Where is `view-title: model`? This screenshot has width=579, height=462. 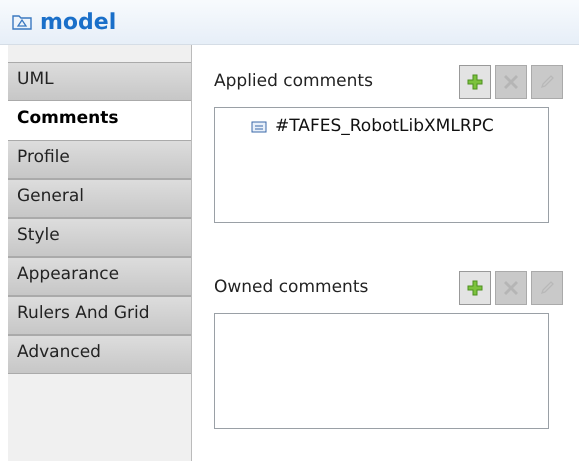
view-title: model is located at coordinates (78, 22).